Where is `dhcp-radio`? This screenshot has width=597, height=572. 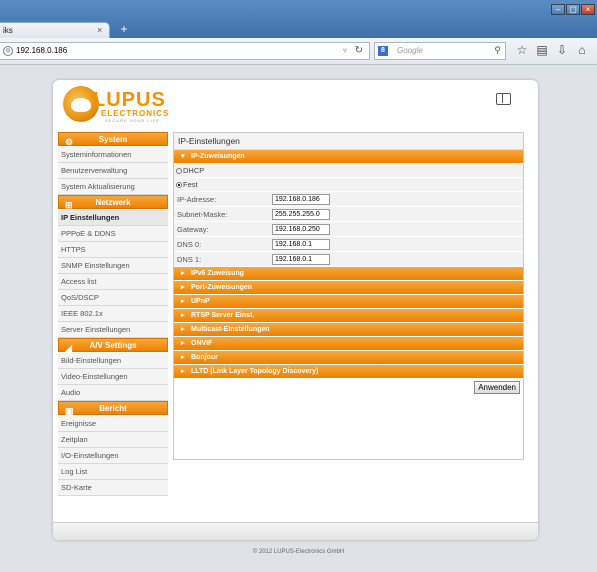 dhcp-radio is located at coordinates (179, 171).